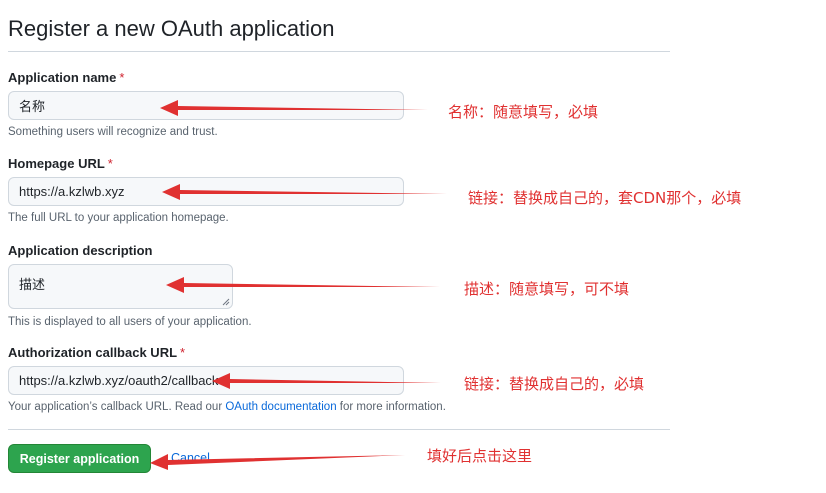  Describe the element at coordinates (326, 381) in the screenshot. I see `arrow-callback` at that location.